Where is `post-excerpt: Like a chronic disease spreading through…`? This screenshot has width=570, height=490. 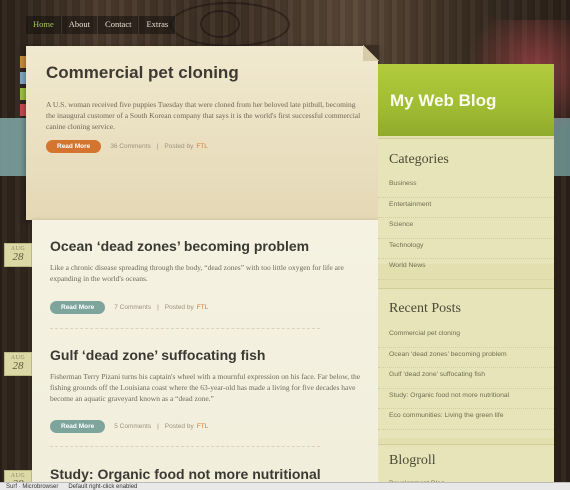 post-excerpt: Like a chronic disease spreading through… is located at coordinates (197, 273).